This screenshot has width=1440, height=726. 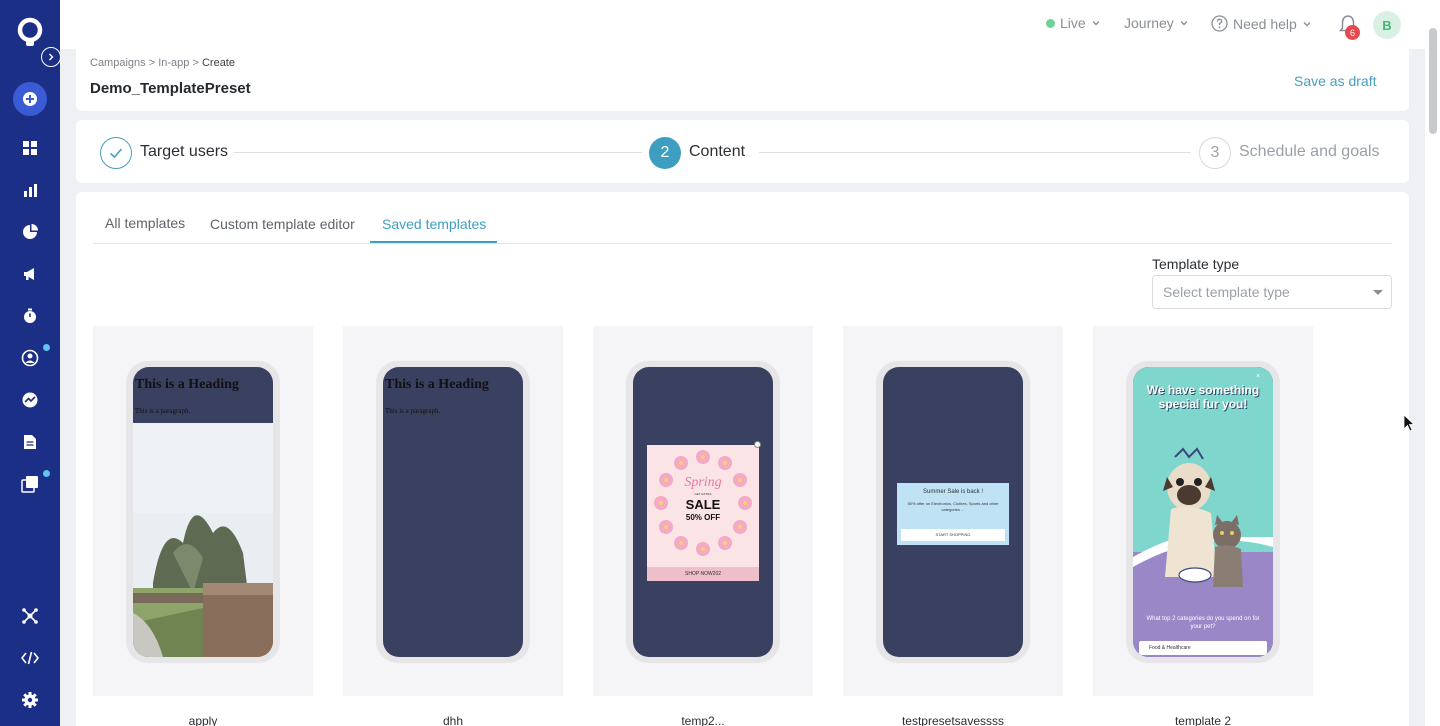 I want to click on help-dropdown: Need help, so click(x=1261, y=23).